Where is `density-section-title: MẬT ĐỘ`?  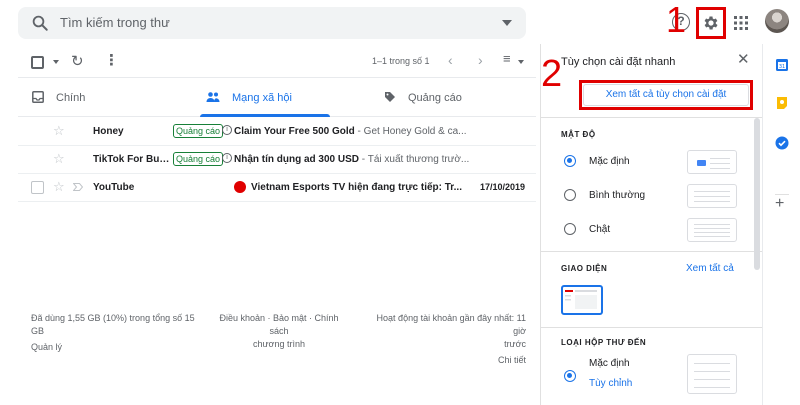
density-section-title: MẬT ĐỘ is located at coordinates (578, 134).